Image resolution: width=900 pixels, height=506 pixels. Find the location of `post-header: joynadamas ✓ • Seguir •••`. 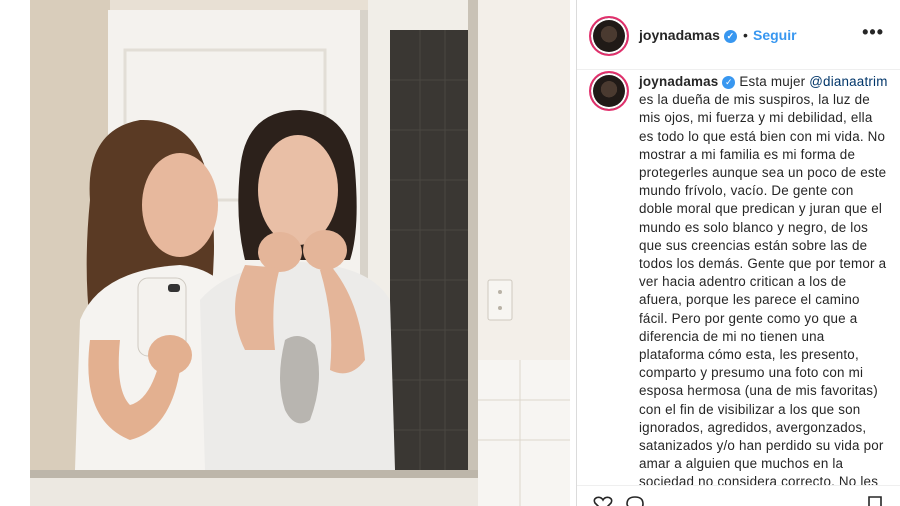

post-header: joynadamas ✓ • Seguir ••• is located at coordinates (738, 35).